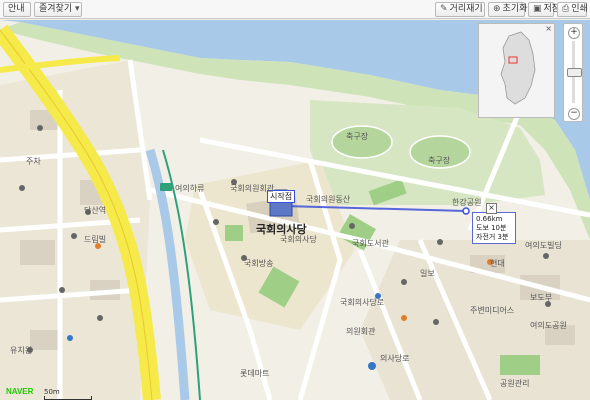  What do you see at coordinates (439, 160) in the screenshot?
I see `soccer-label-2: 축구장` at bounding box center [439, 160].